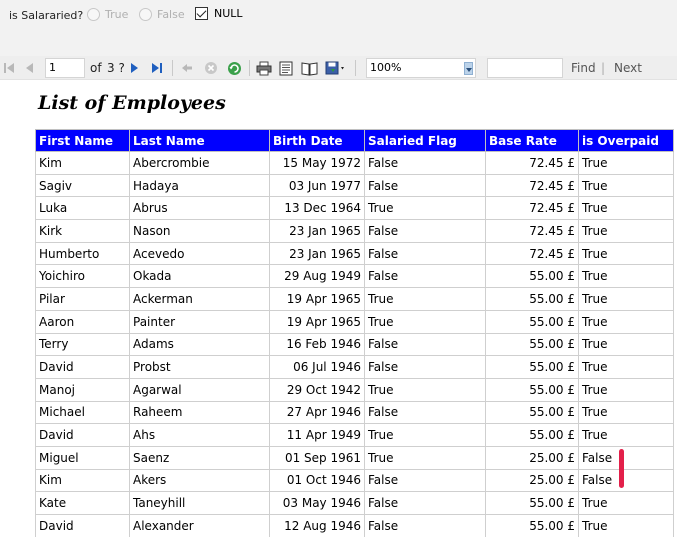  Describe the element at coordinates (201, 13) in the screenshot. I see `null-checkbox-box` at that location.